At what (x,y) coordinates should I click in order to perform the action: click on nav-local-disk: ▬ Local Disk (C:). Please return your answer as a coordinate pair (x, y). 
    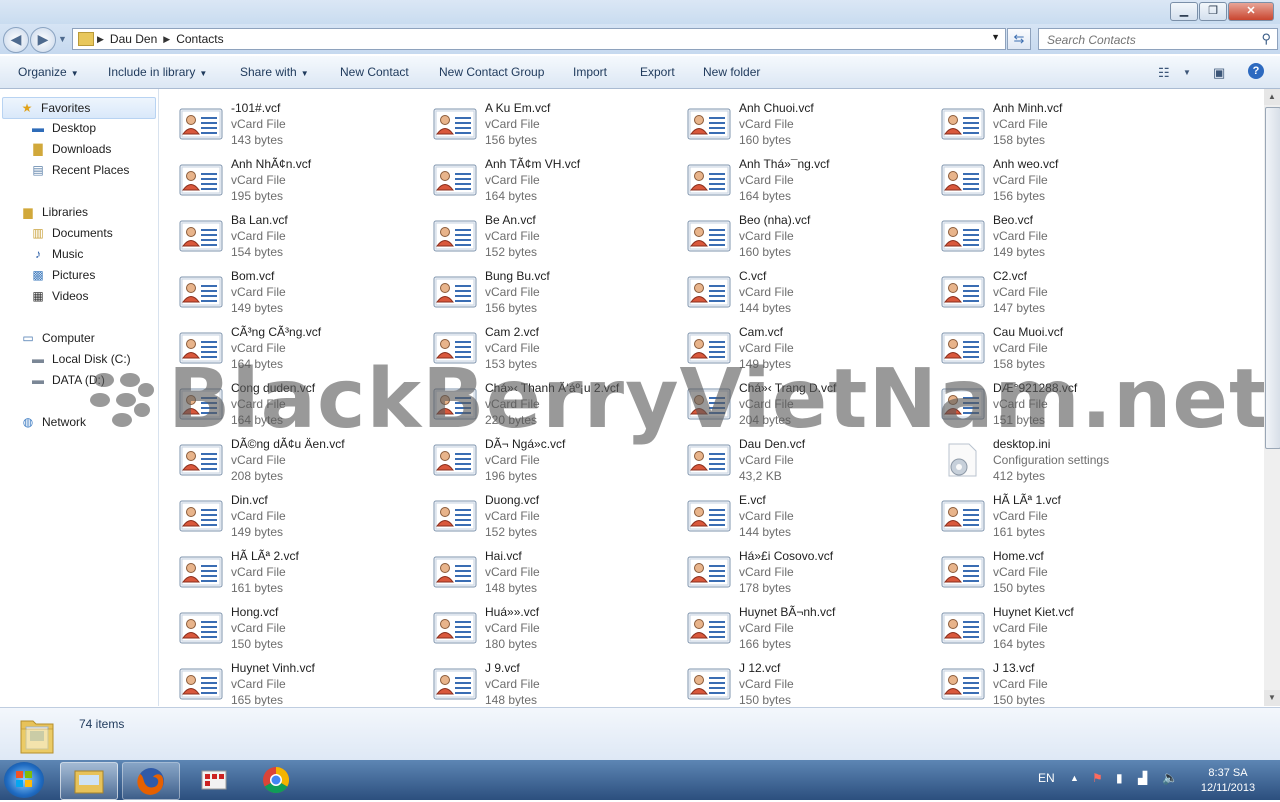
    Looking at the image, I should click on (80, 359).